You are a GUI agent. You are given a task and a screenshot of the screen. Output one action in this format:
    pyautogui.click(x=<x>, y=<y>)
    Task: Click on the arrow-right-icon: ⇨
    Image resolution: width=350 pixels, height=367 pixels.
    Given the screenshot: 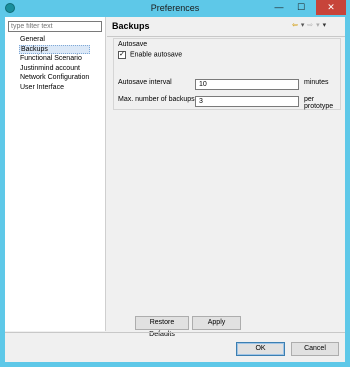 What is the action you would take?
    pyautogui.click(x=310, y=25)
    